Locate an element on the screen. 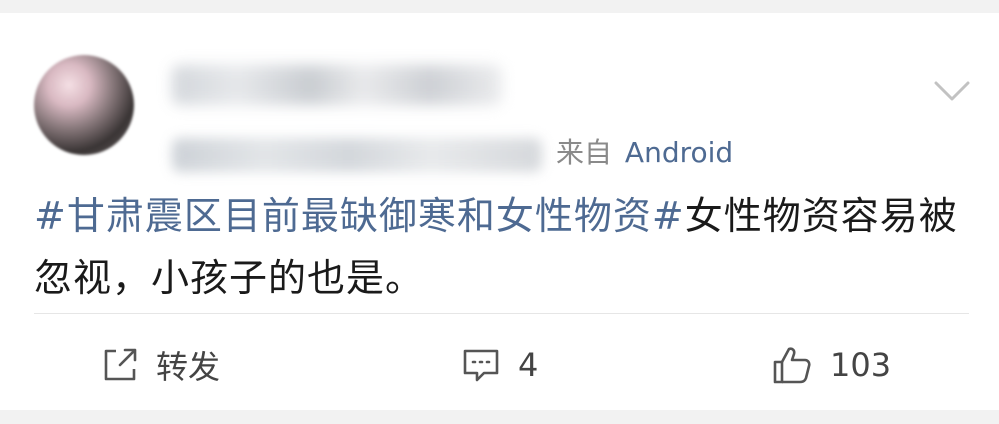 This screenshot has width=999, height=424. comment-button: 4 is located at coordinates (500, 365).